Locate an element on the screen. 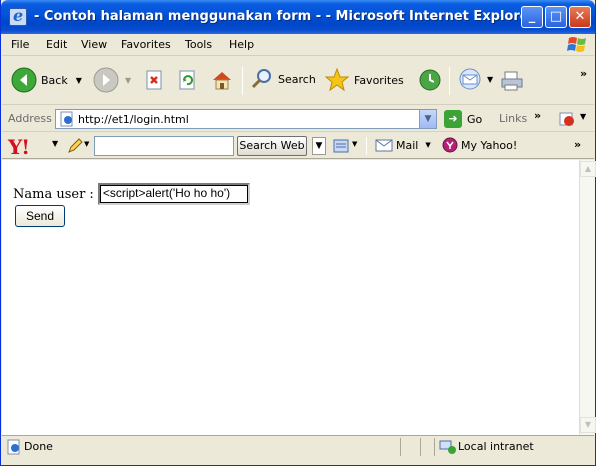 Image resolution: width=596 pixels, height=466 pixels. back-dropdown-icon: ▼ is located at coordinates (79, 80).